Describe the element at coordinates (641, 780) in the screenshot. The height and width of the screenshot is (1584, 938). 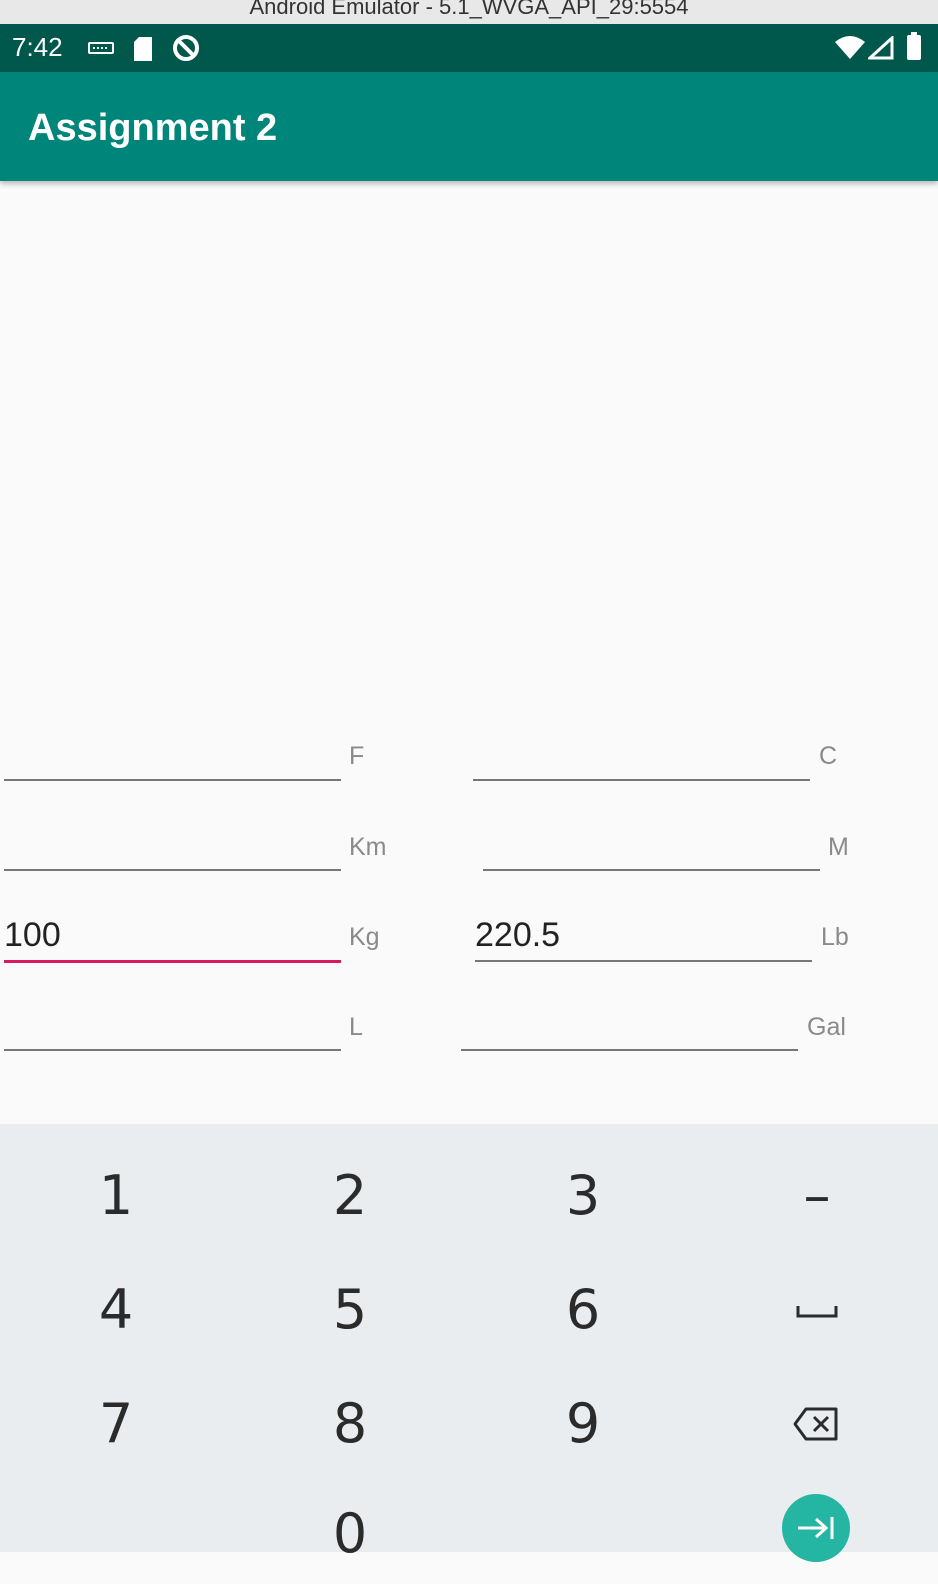
I see `celsius-field-underline` at that location.